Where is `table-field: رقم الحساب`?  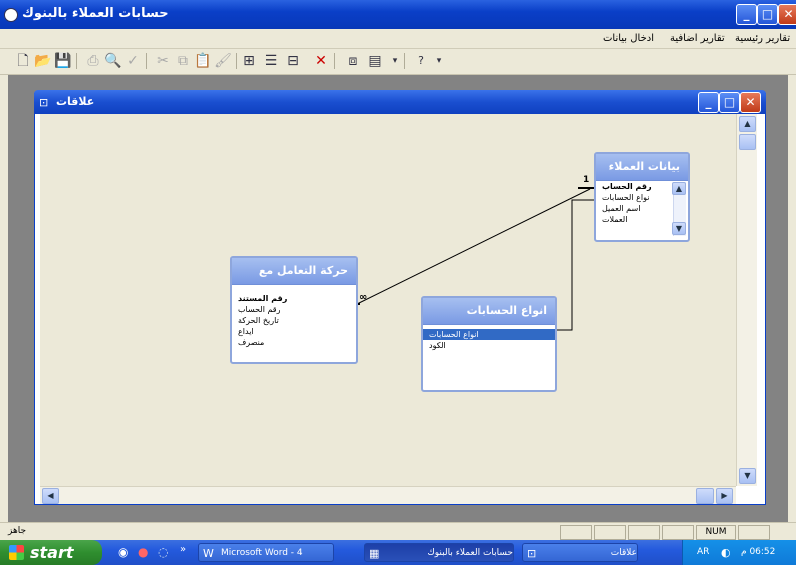 table-field: رقم الحساب is located at coordinates (294, 309).